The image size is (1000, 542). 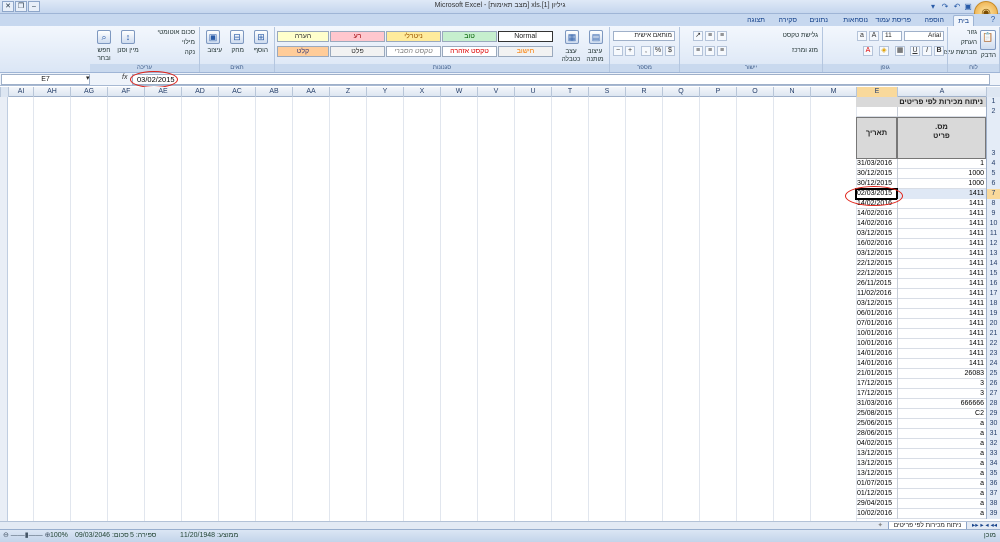 What do you see at coordinates (469, 51) in the screenshot?
I see `style-warning-text: טקסט אזהרה` at bounding box center [469, 51].